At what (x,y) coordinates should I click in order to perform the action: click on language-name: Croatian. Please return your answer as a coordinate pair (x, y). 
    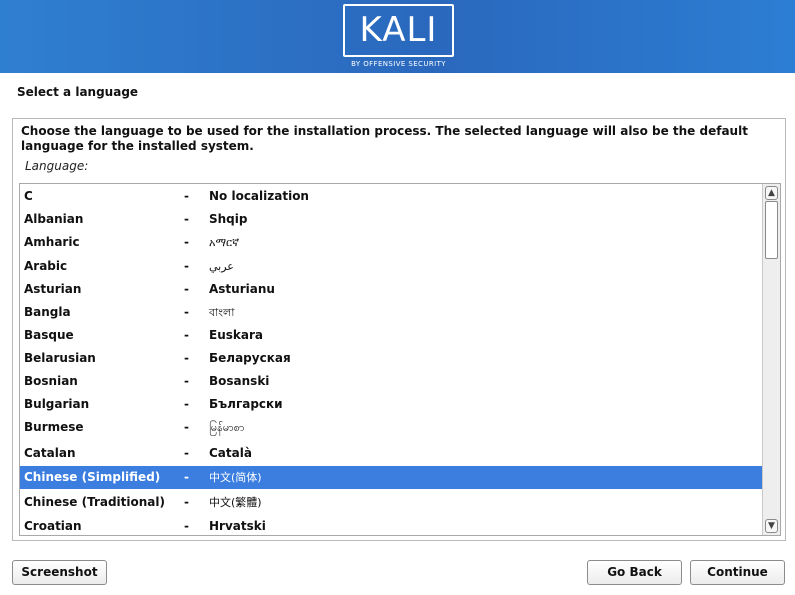
    Looking at the image, I should click on (53, 526).